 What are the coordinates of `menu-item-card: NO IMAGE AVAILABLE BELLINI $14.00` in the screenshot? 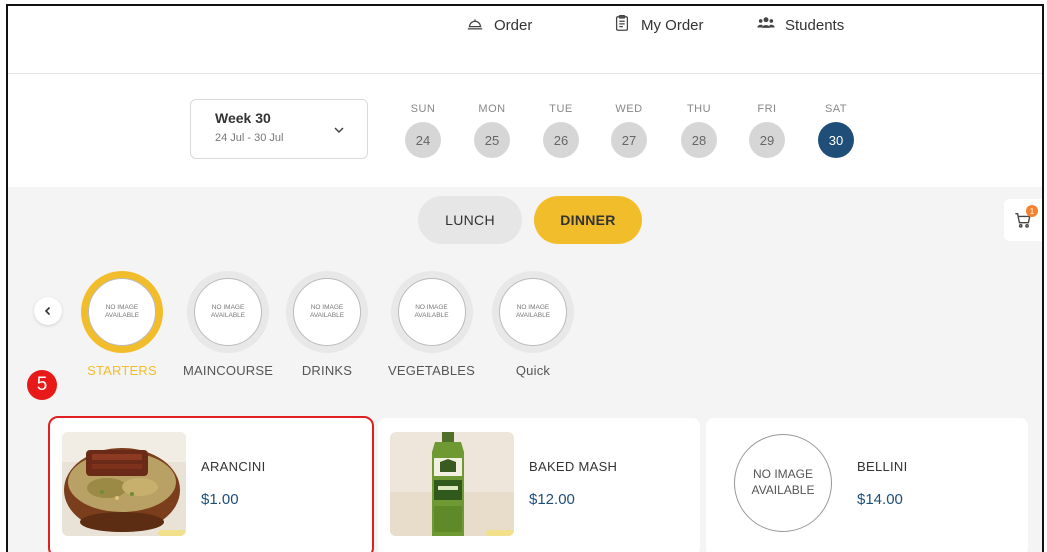 It's located at (867, 485).